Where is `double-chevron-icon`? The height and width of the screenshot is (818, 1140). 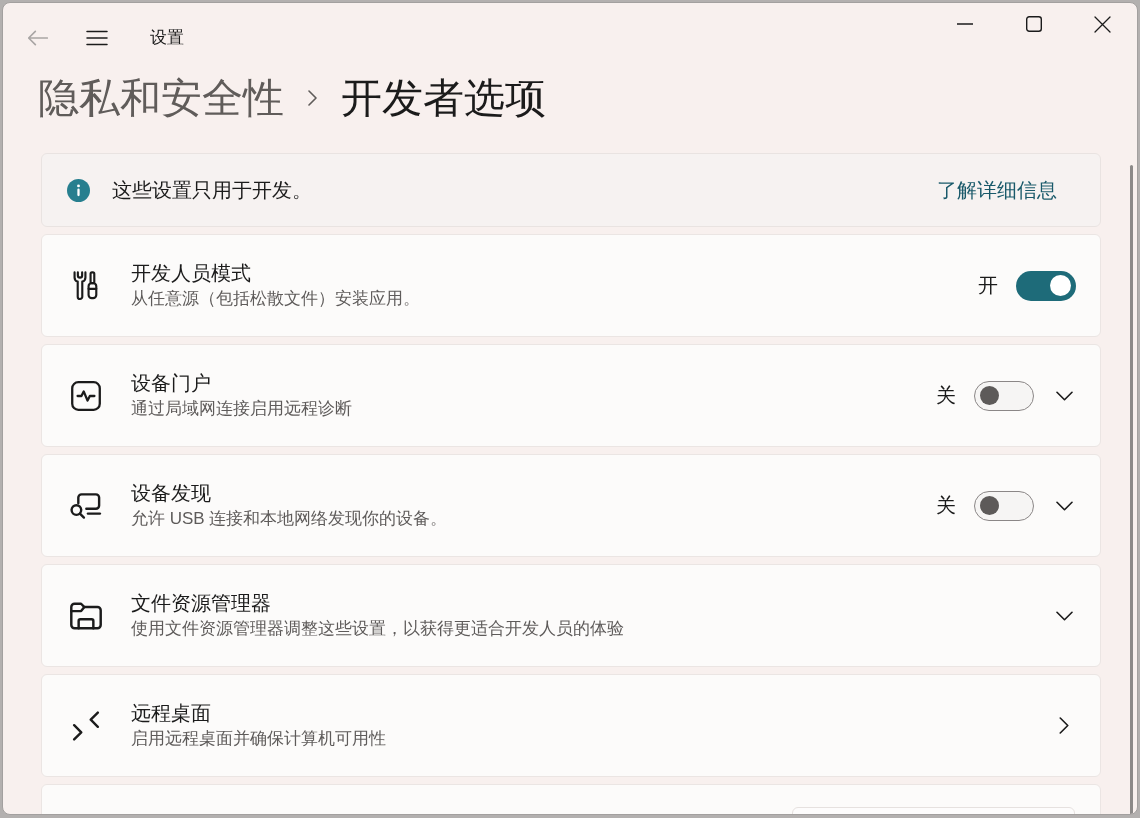
double-chevron-icon is located at coordinates (86, 725).